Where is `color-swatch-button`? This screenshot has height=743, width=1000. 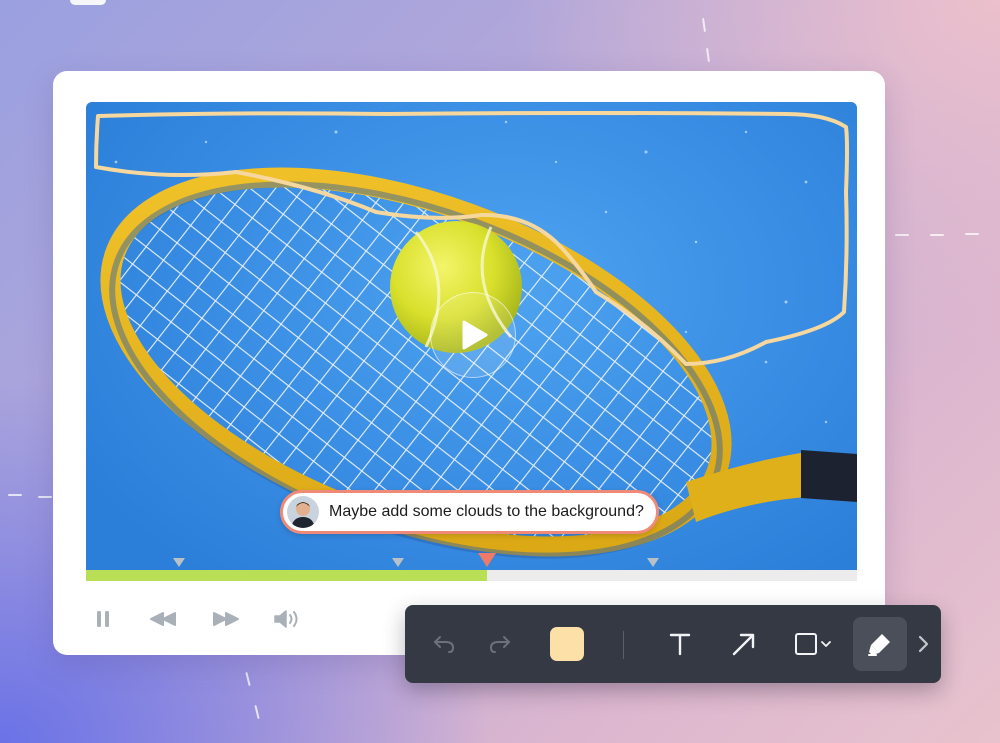 color-swatch-button is located at coordinates (567, 644).